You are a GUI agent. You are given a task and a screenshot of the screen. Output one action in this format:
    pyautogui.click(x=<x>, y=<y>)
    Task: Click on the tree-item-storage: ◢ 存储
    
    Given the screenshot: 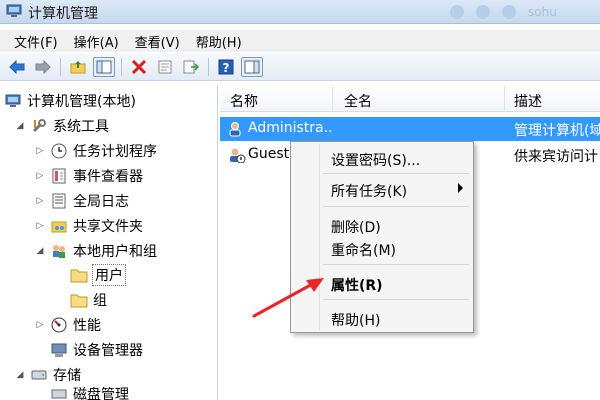 What is the action you would take?
    pyautogui.click(x=47, y=375)
    